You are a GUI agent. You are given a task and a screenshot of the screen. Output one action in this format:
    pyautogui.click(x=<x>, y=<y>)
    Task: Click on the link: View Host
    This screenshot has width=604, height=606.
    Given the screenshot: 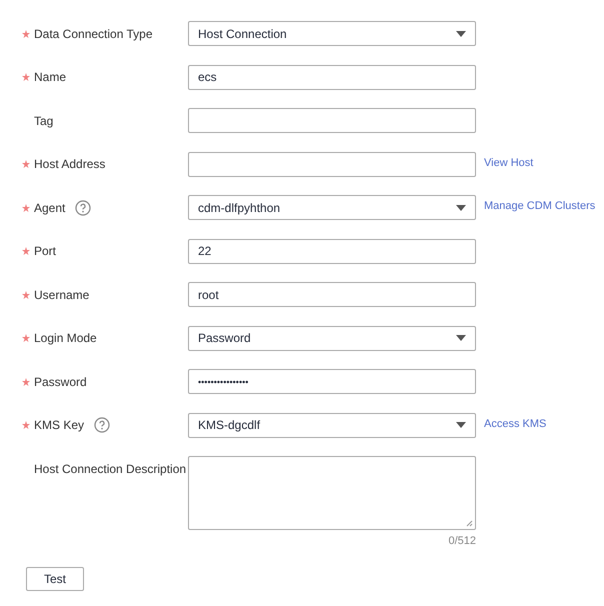 What is the action you would take?
    pyautogui.click(x=509, y=163)
    